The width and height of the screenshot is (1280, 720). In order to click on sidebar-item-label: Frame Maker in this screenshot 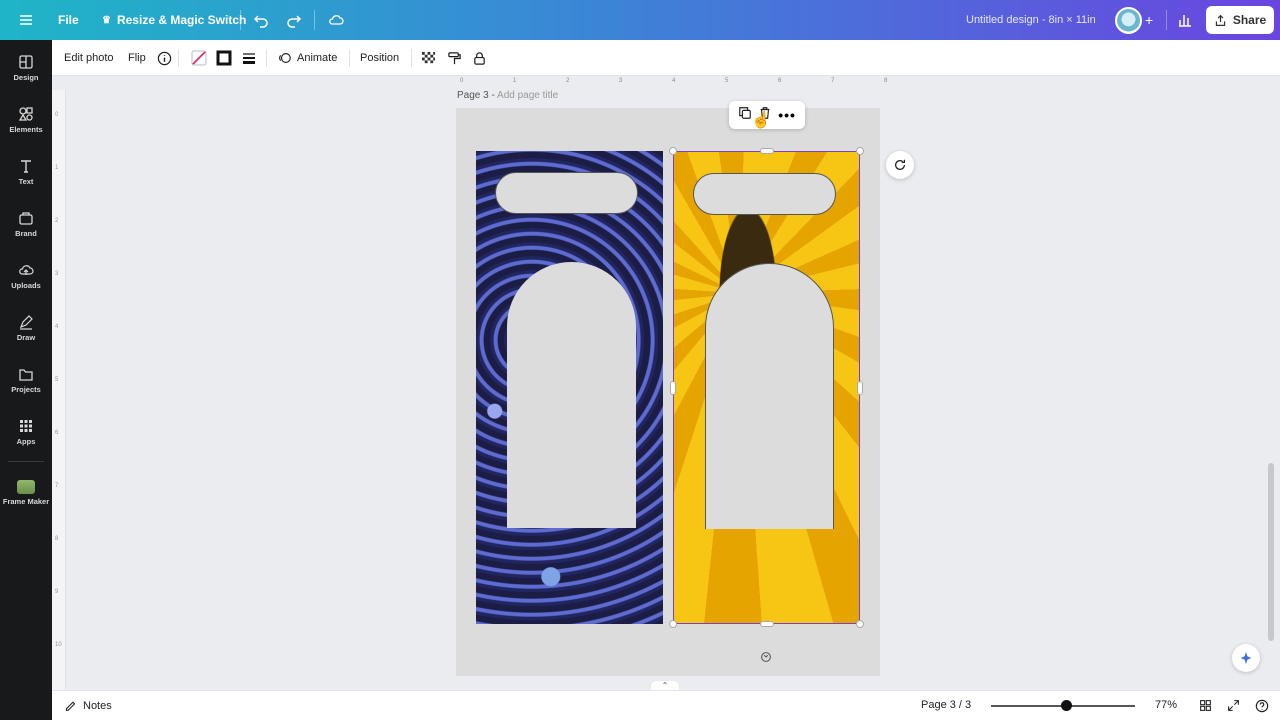, I will do `click(26, 501)`.